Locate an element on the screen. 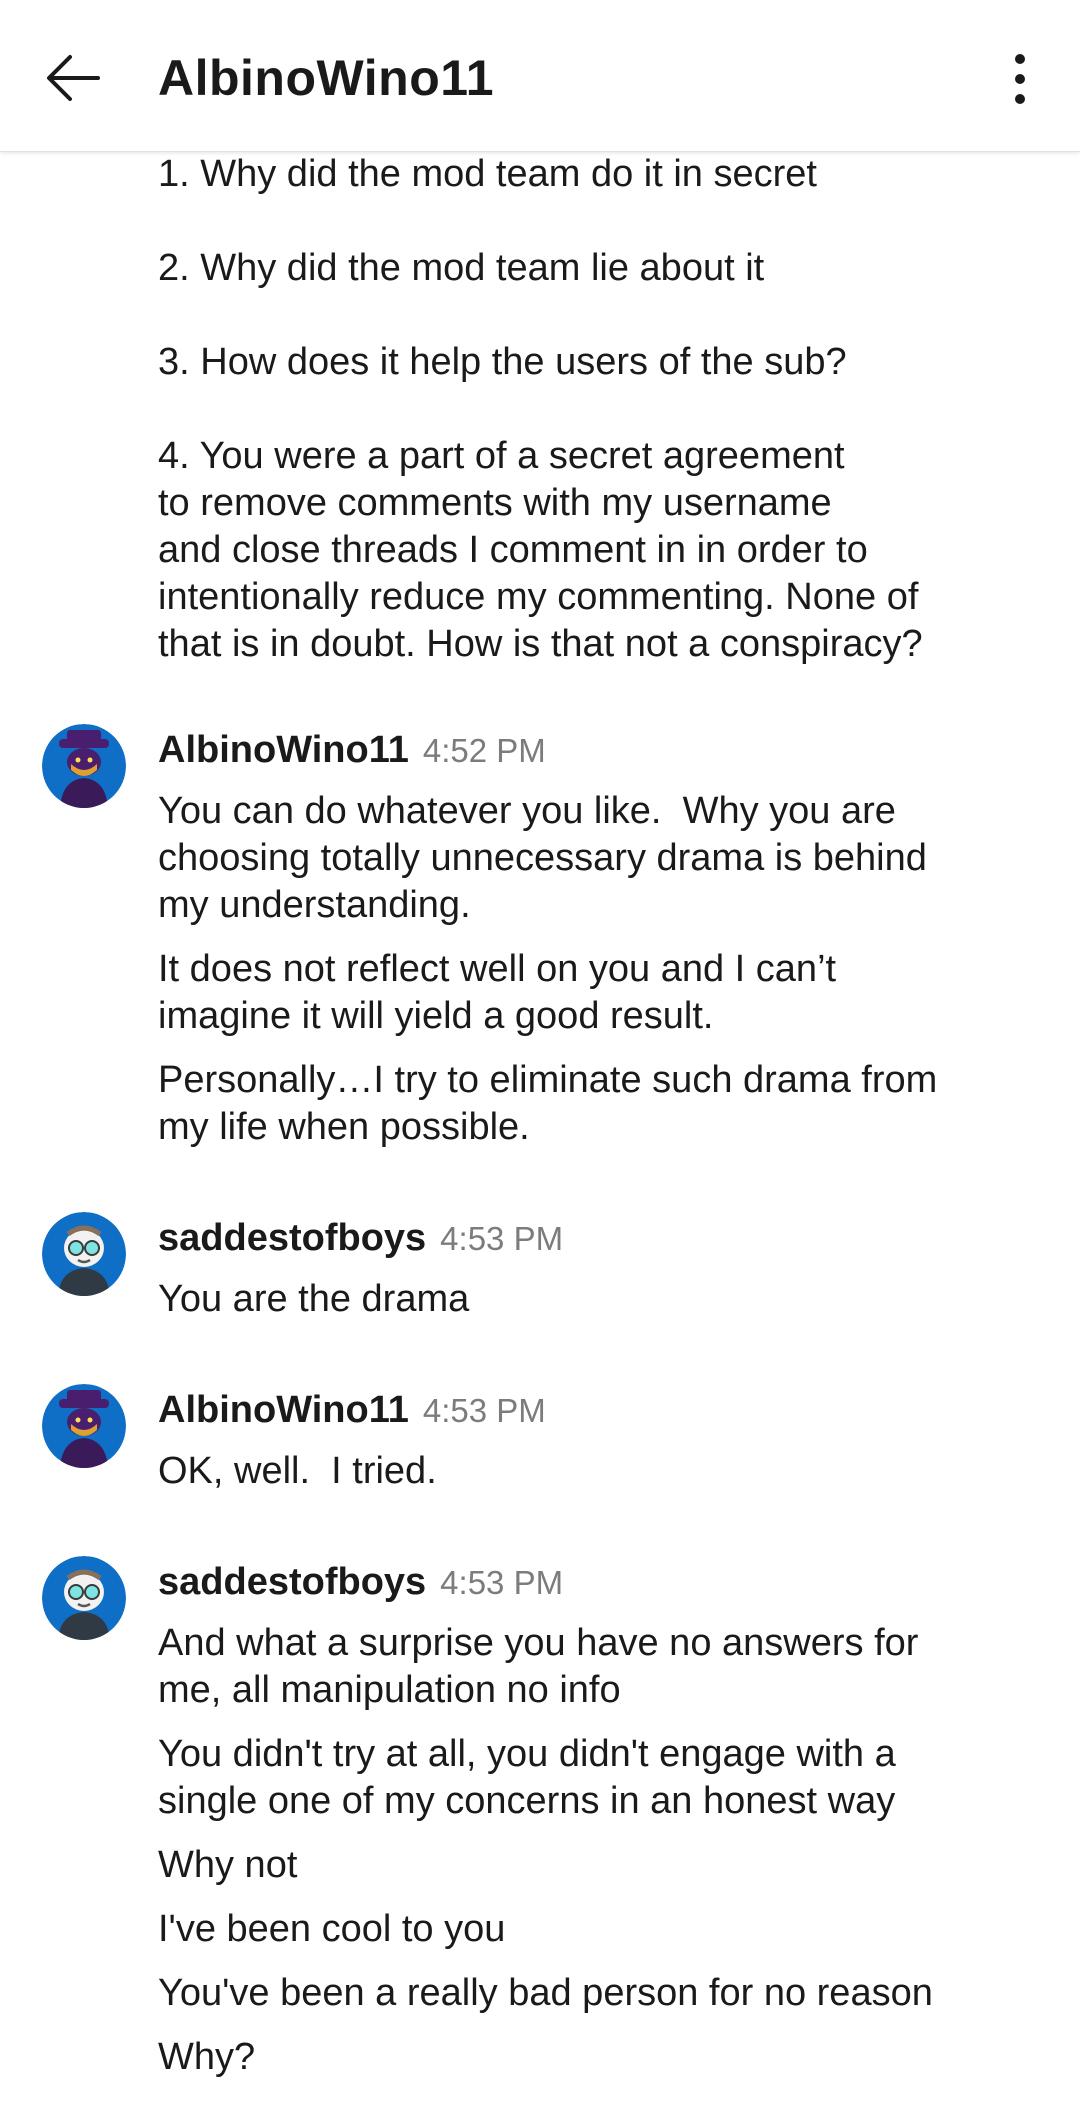  message-body: AlbinoWino11 4:53 PM OK, well. I tried. is located at coordinates (588, 1439).